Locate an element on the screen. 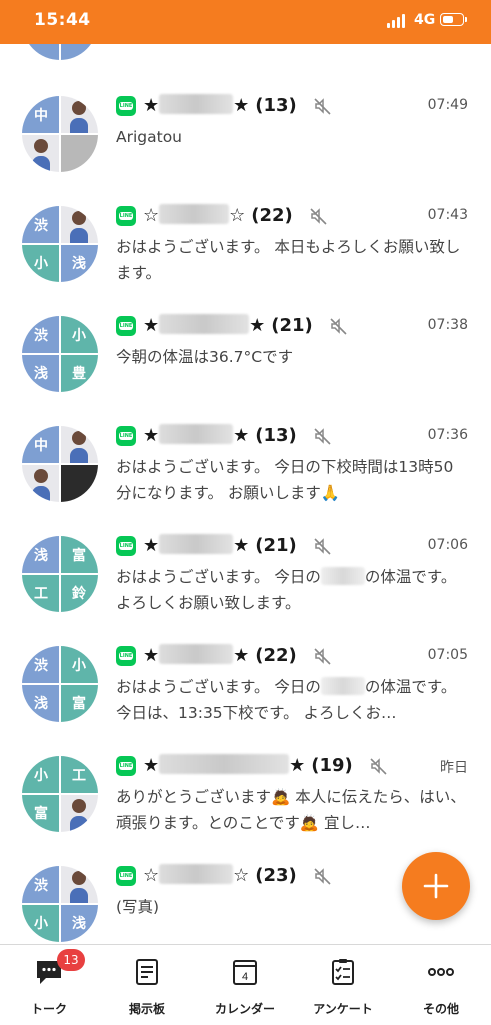  message-preview: おはようございます。 今日の の体温です。 よろしくお願い致します。 is located at coordinates (292, 590).